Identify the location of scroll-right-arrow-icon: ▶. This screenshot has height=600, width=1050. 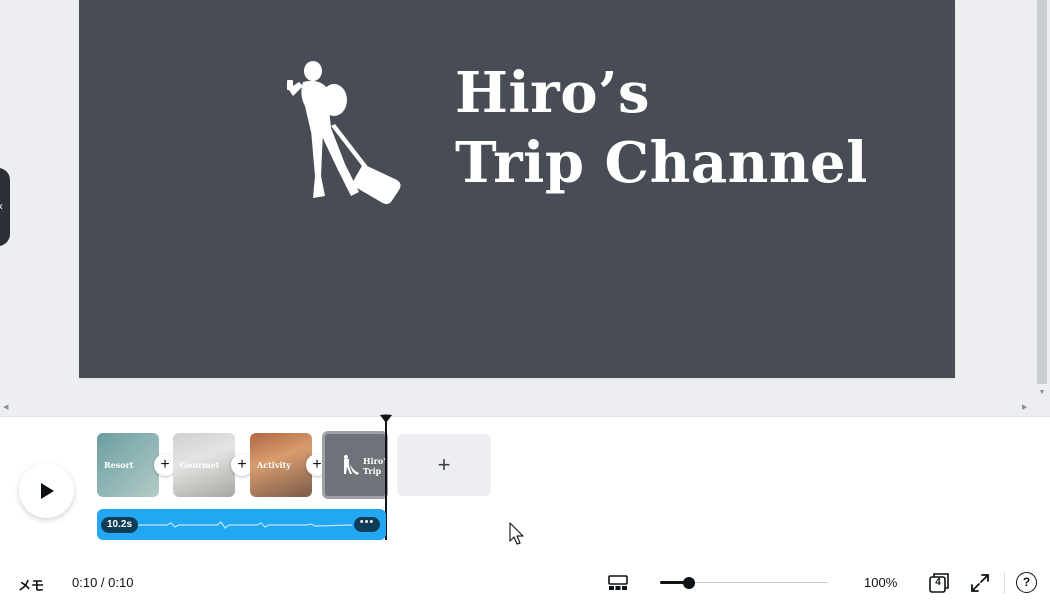
(1024, 407).